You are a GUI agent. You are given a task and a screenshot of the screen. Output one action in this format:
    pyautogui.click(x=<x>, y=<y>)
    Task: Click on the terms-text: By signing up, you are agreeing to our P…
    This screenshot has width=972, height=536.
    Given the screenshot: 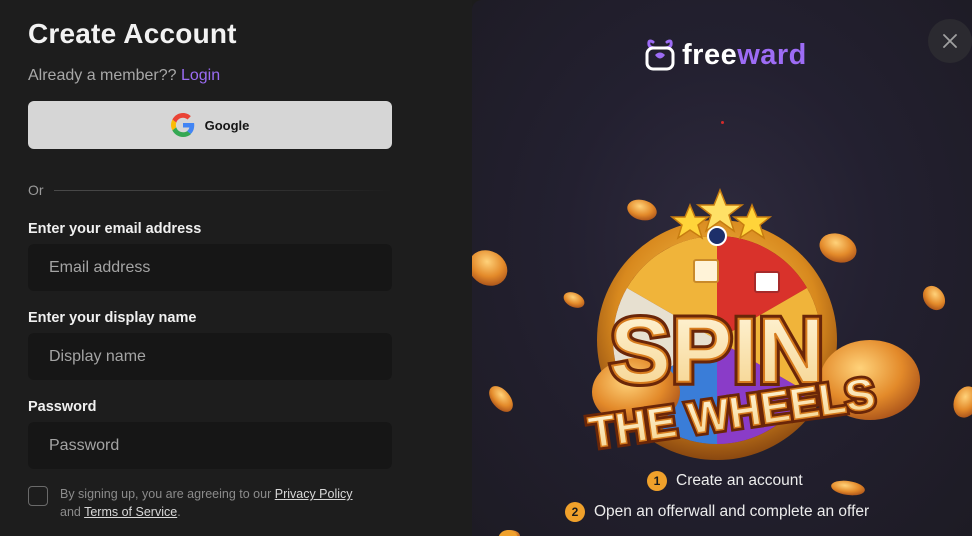 What is the action you would take?
    pyautogui.click(x=225, y=503)
    